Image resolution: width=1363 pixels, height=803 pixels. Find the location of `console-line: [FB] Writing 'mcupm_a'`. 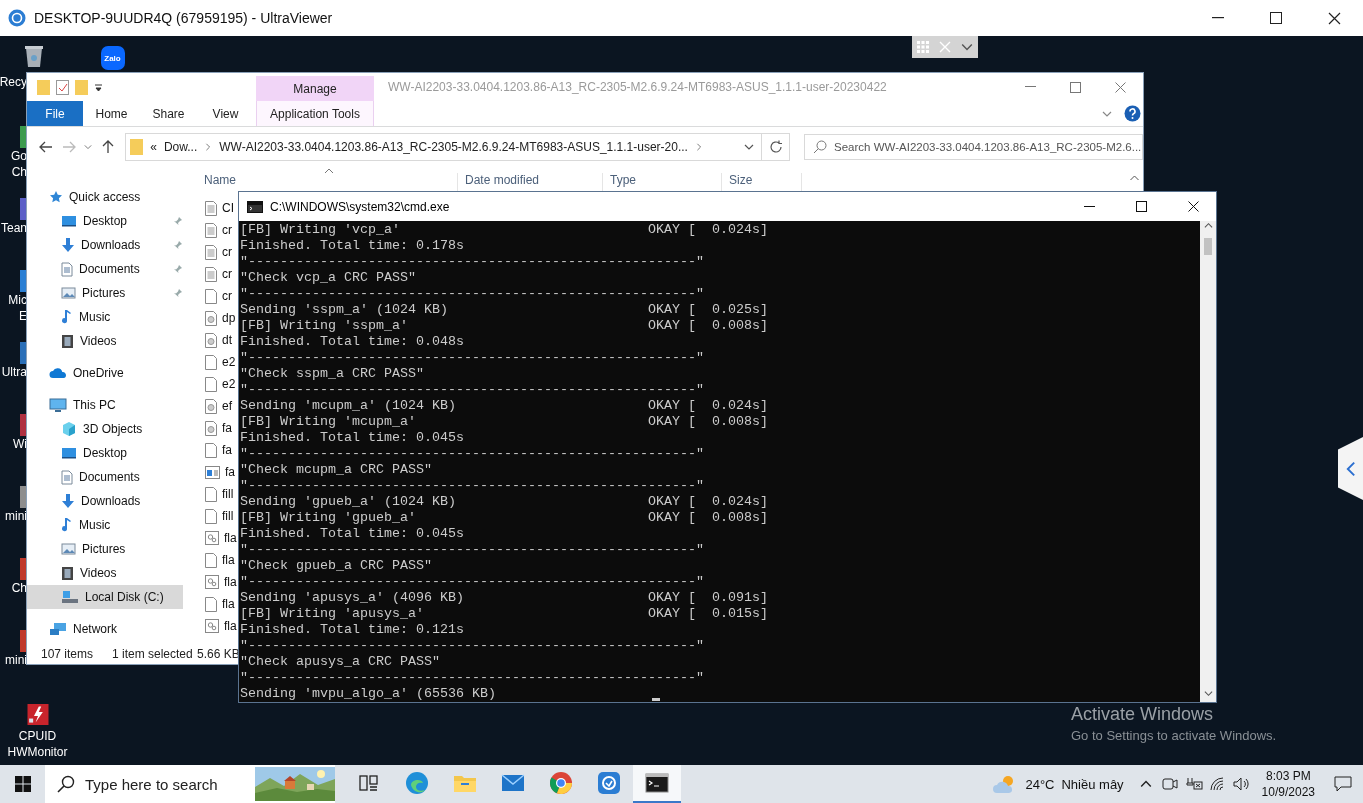

console-line: [FB] Writing 'mcupm_a' is located at coordinates (328, 422).